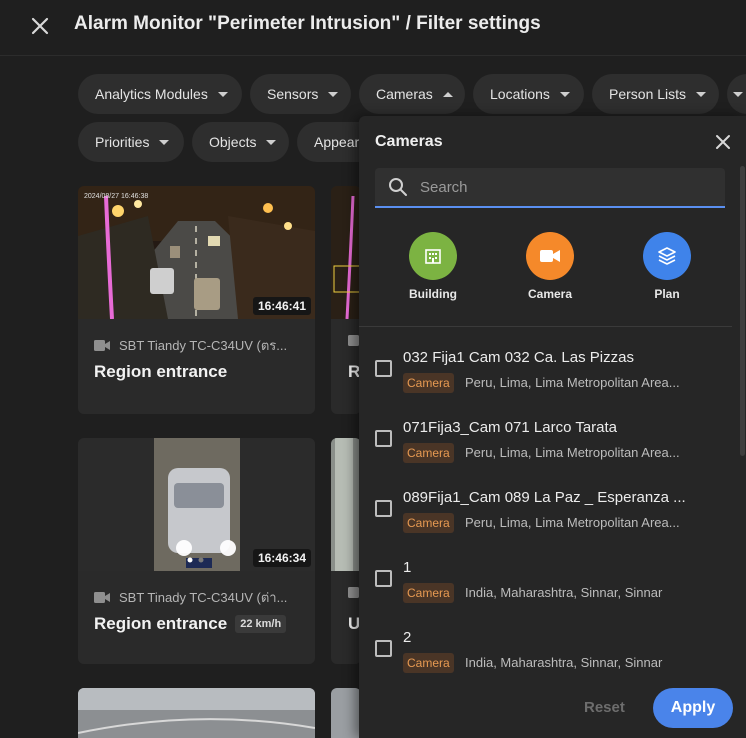  I want to click on apply-button: Apply, so click(693, 708).